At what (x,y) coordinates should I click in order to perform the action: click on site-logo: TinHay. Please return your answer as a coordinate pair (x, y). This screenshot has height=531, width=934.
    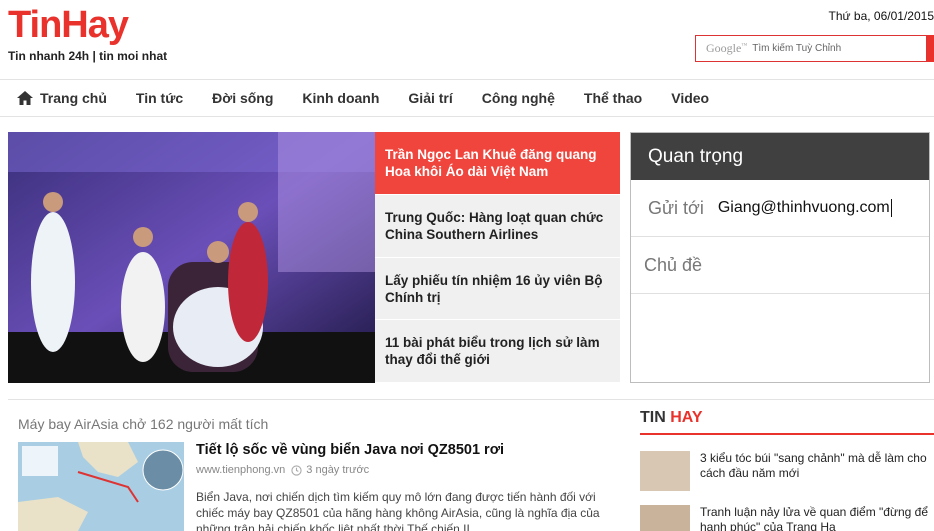
    Looking at the image, I should click on (68, 25).